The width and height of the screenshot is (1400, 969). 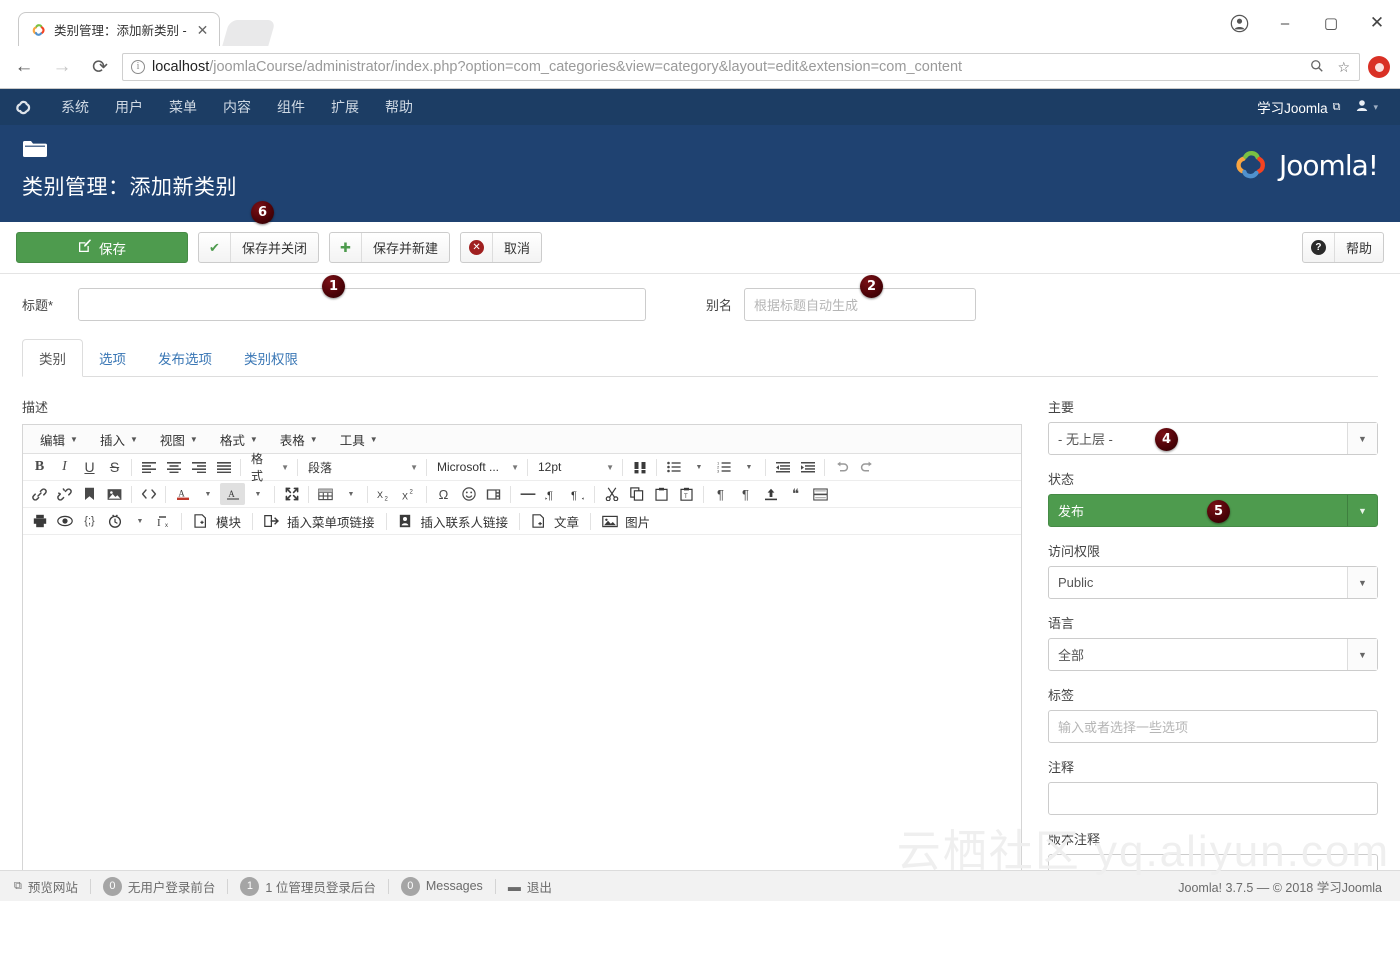 What do you see at coordinates (1342, 247) in the screenshot?
I see `help-button: ? 帮助` at bounding box center [1342, 247].